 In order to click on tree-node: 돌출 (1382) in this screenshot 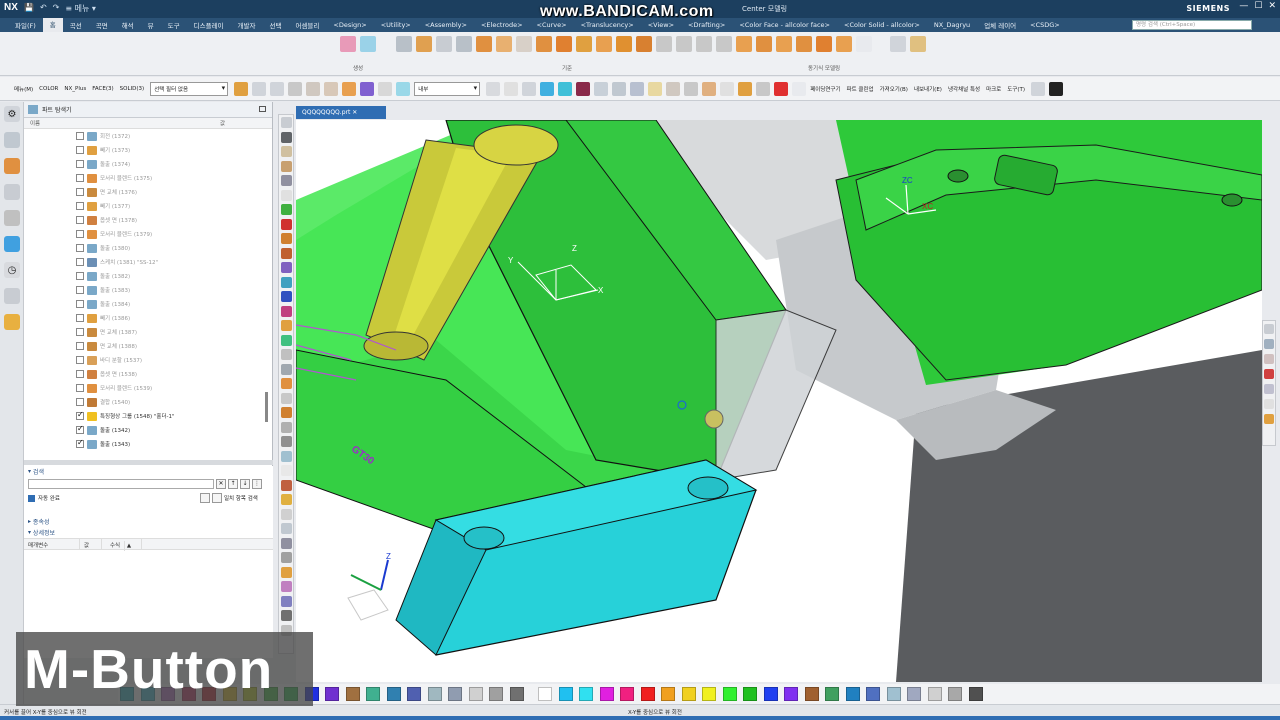, I will do `click(174, 276)`.